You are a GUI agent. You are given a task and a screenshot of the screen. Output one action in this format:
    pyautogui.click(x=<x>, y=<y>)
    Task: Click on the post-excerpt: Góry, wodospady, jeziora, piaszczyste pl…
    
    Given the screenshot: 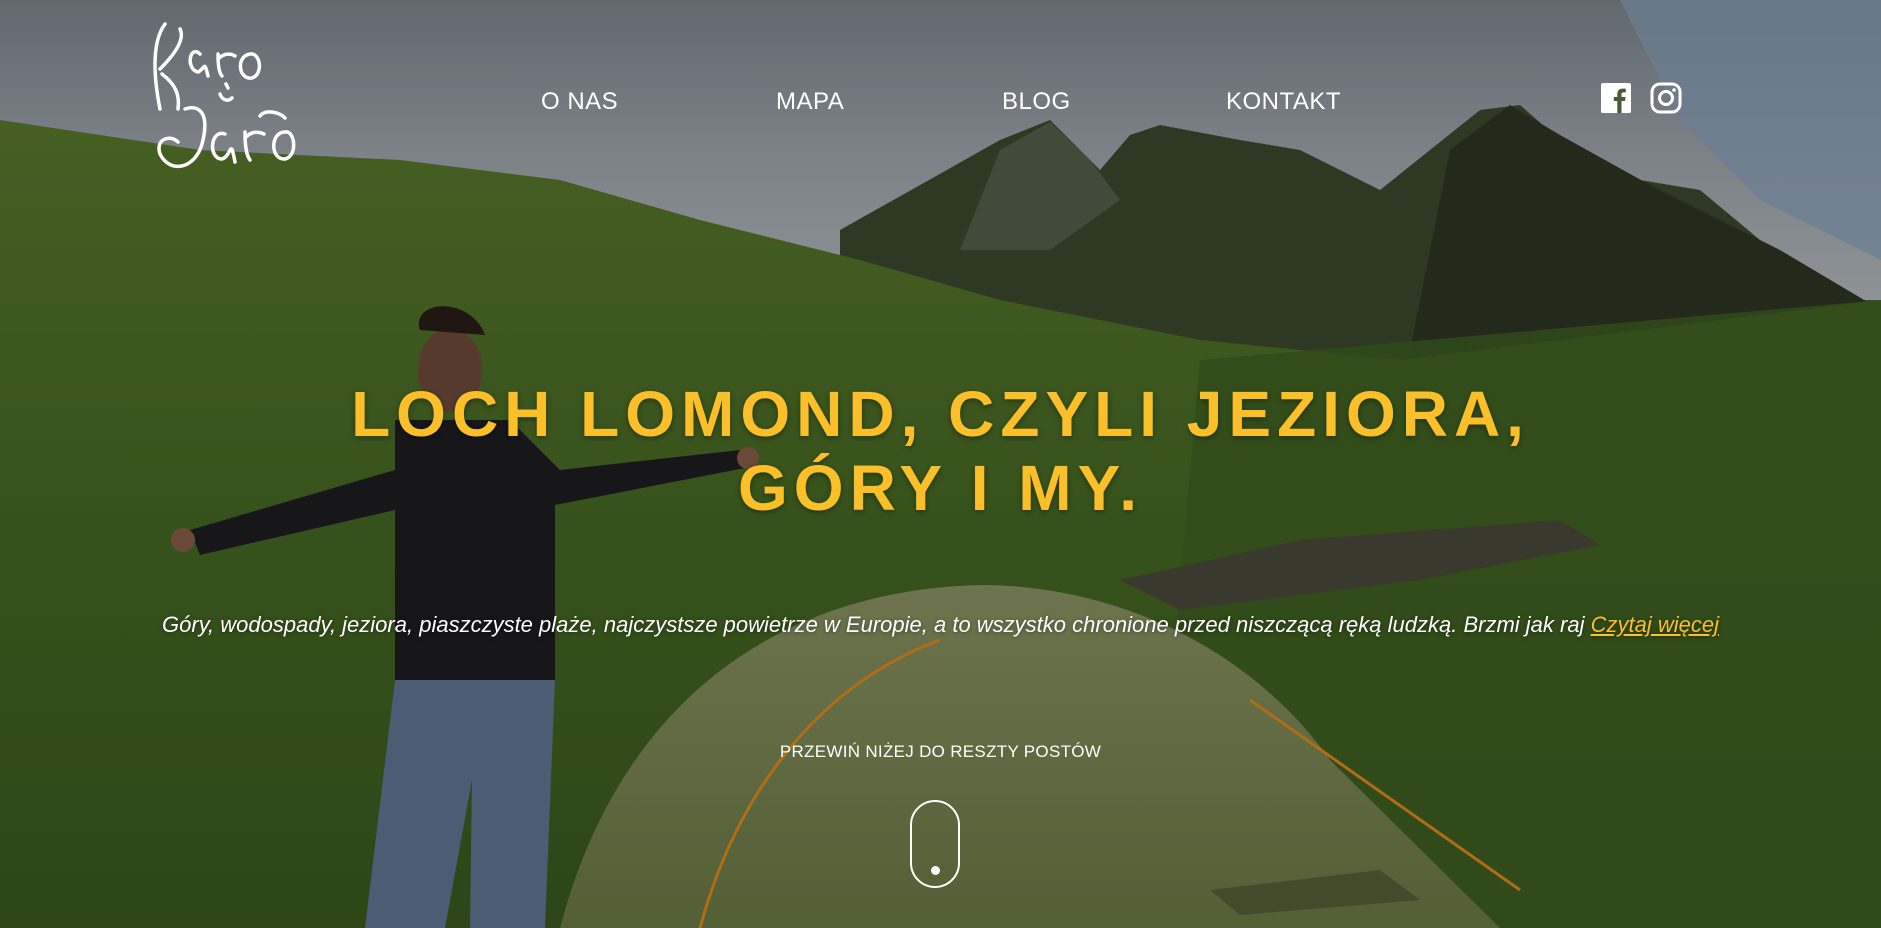 What is the action you would take?
    pyautogui.click(x=940, y=625)
    